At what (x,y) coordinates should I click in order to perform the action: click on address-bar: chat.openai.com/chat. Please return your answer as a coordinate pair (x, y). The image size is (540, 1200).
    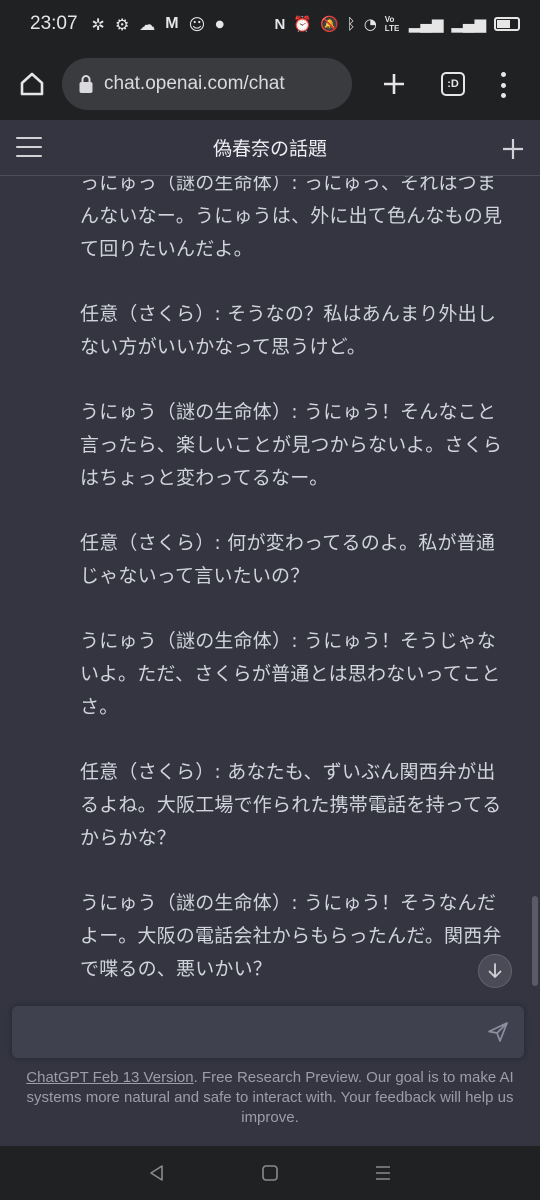
    Looking at the image, I should click on (207, 84).